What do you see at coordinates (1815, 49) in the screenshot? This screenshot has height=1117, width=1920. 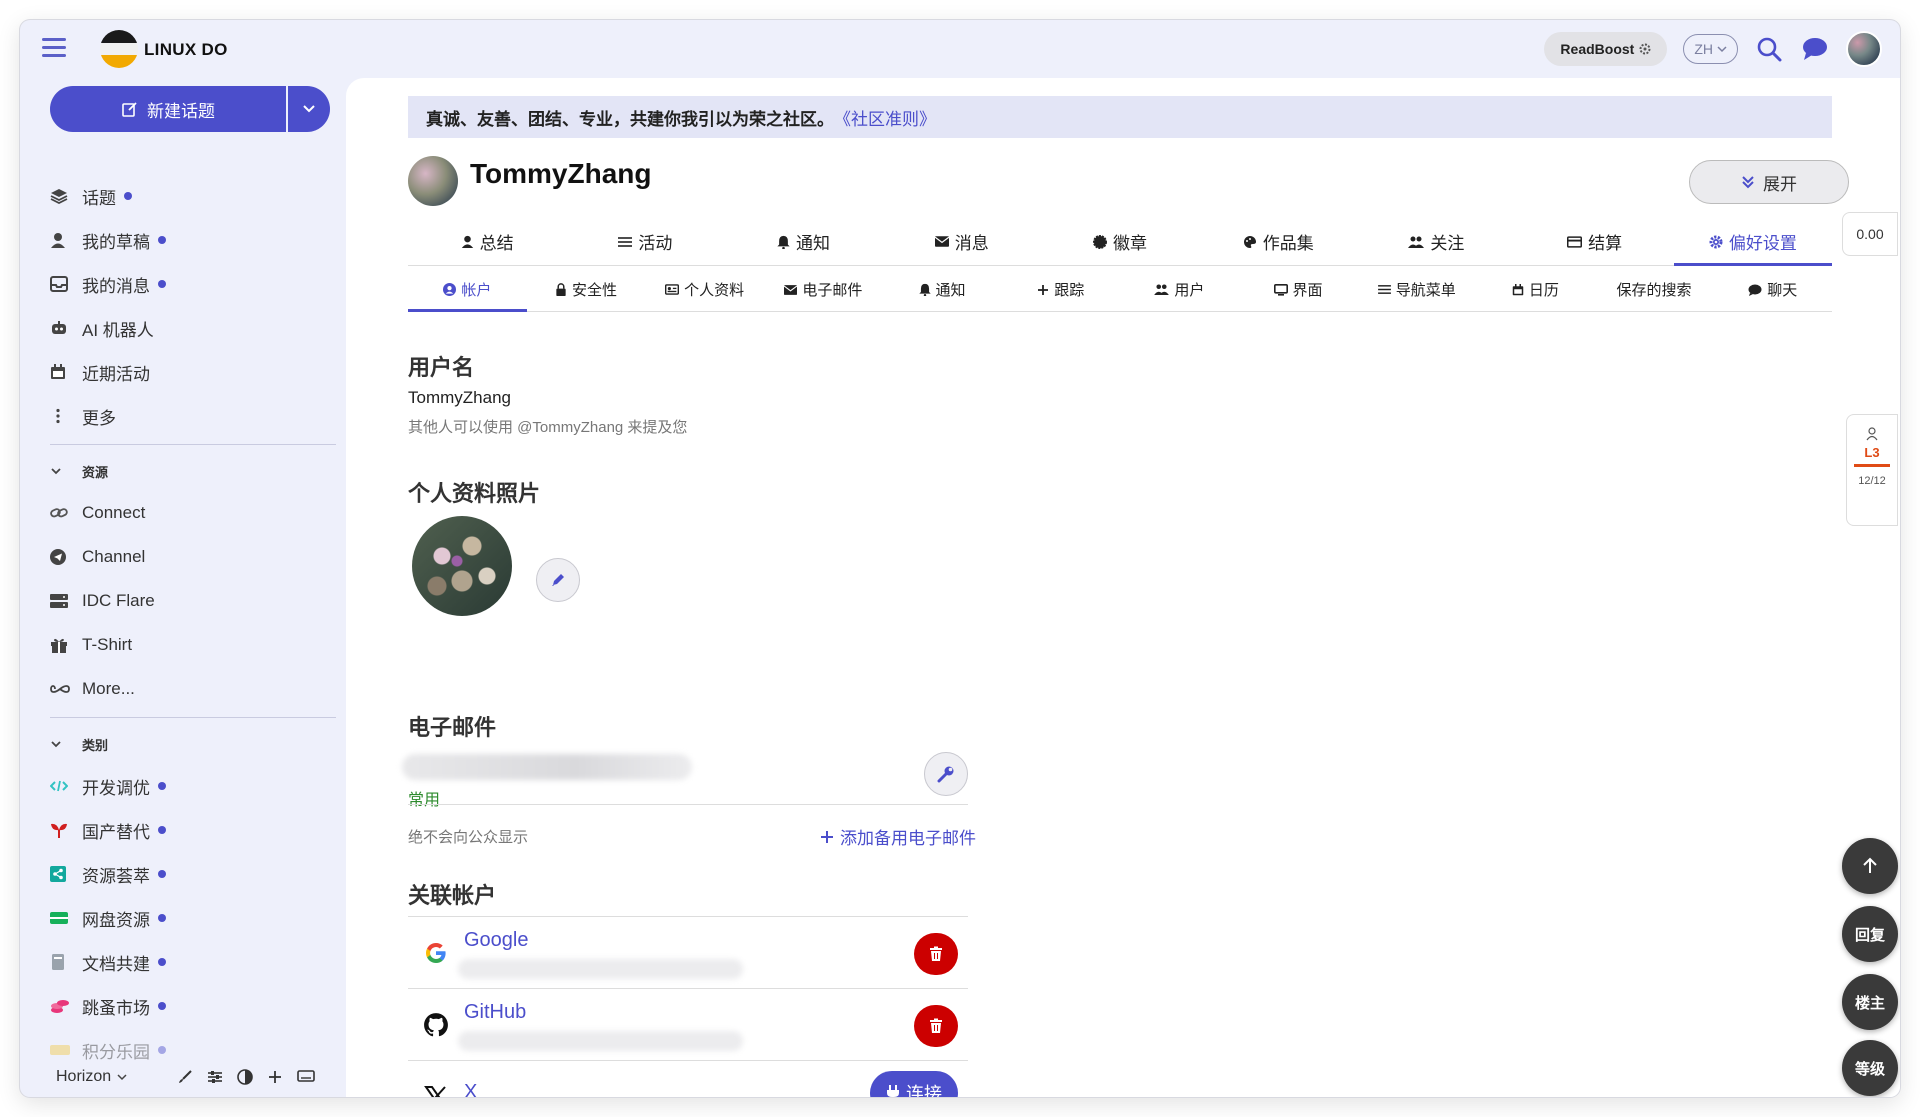 I see `chat-icon` at bounding box center [1815, 49].